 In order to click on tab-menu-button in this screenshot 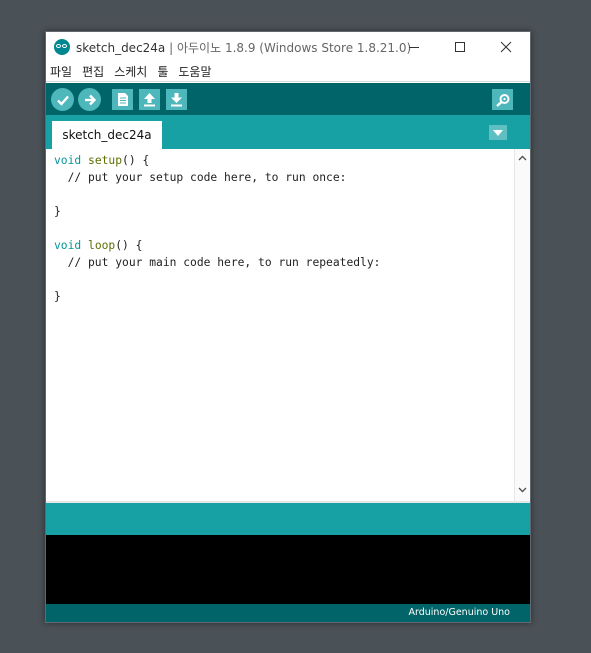, I will do `click(498, 132)`.